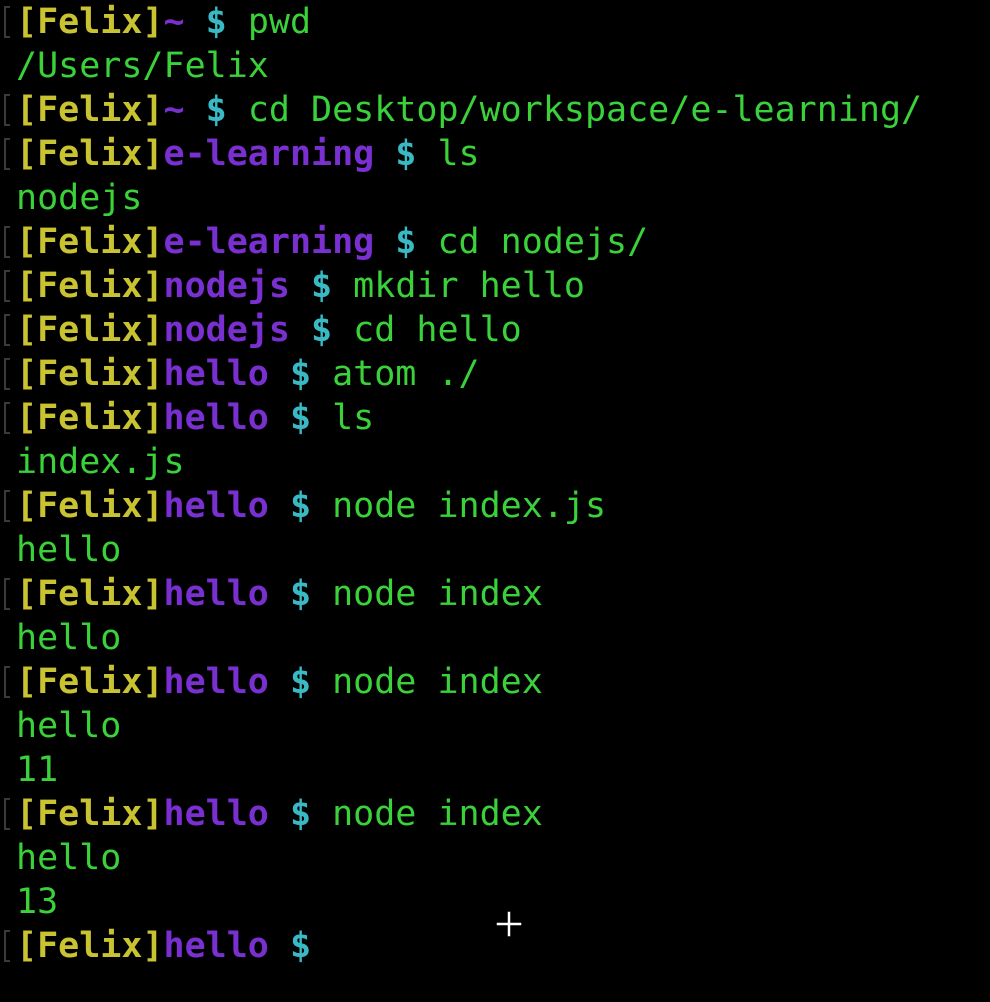 The image size is (990, 1002). Describe the element at coordinates (37, 770) in the screenshot. I see `output-text: 11` at that location.